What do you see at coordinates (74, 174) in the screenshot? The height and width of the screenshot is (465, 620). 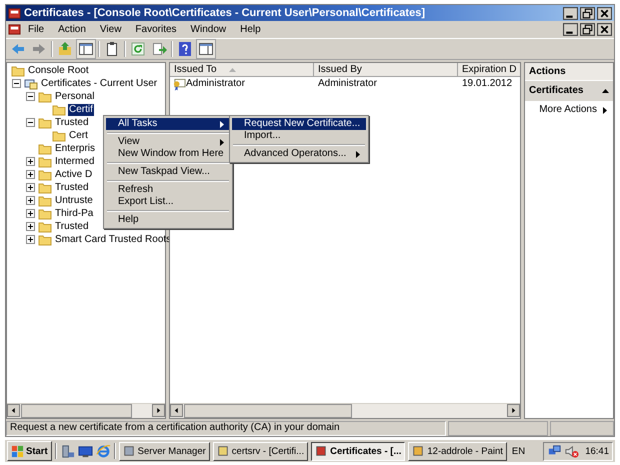 I see `tree-item: Active D` at bounding box center [74, 174].